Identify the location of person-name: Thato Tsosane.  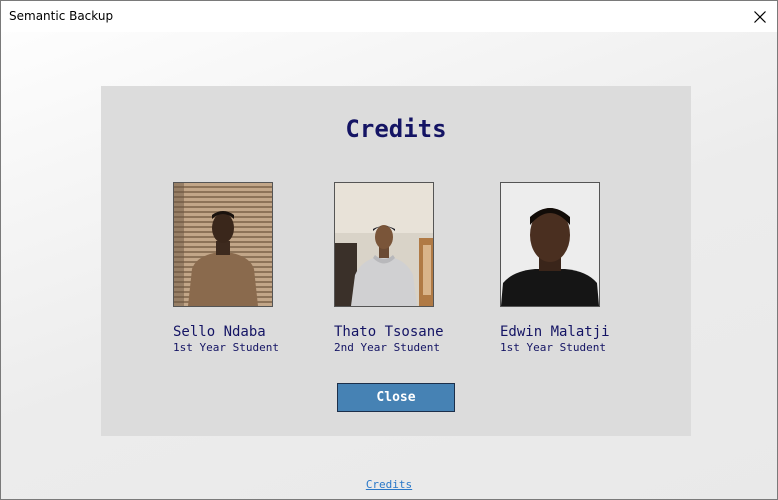
(389, 332).